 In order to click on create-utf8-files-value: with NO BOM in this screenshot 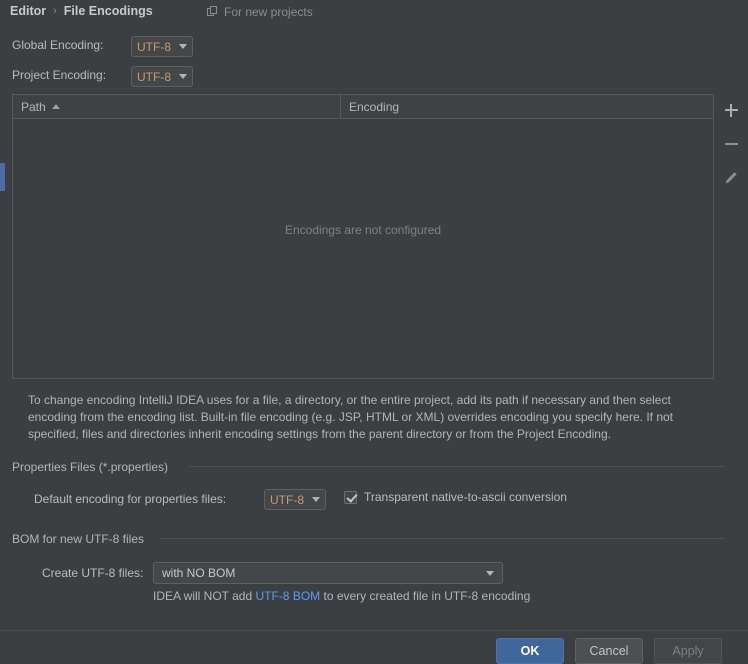, I will do `click(199, 573)`.